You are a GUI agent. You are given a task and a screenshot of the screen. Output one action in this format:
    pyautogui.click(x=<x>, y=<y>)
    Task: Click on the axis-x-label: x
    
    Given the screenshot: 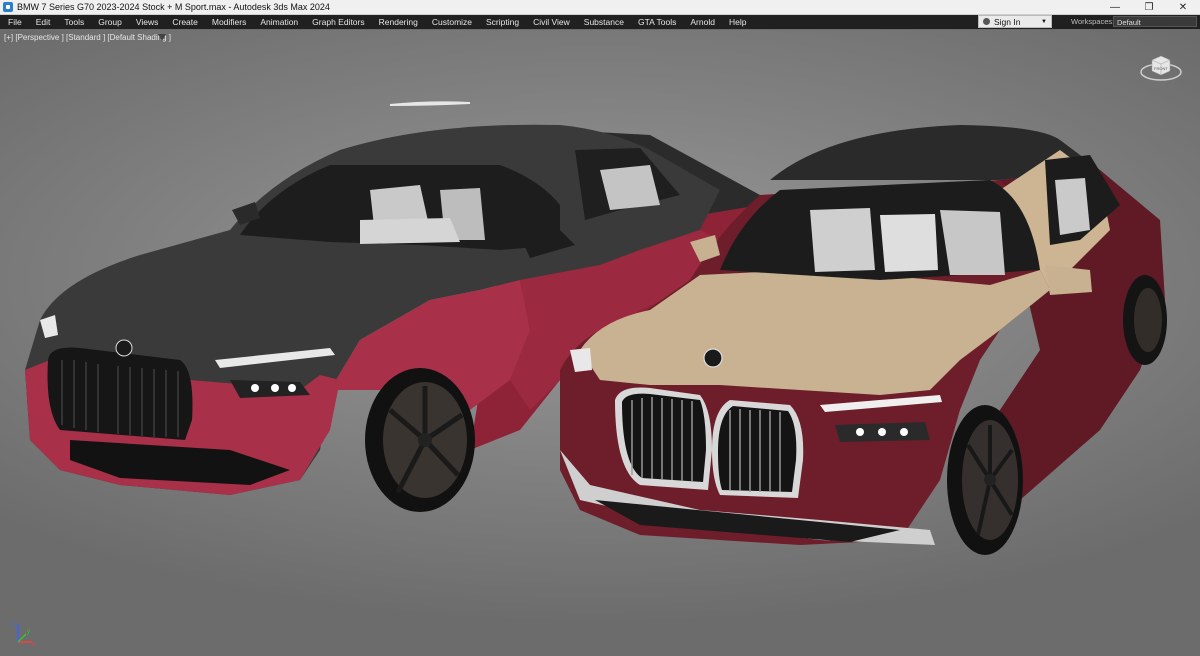 What is the action you would take?
    pyautogui.click(x=33, y=645)
    